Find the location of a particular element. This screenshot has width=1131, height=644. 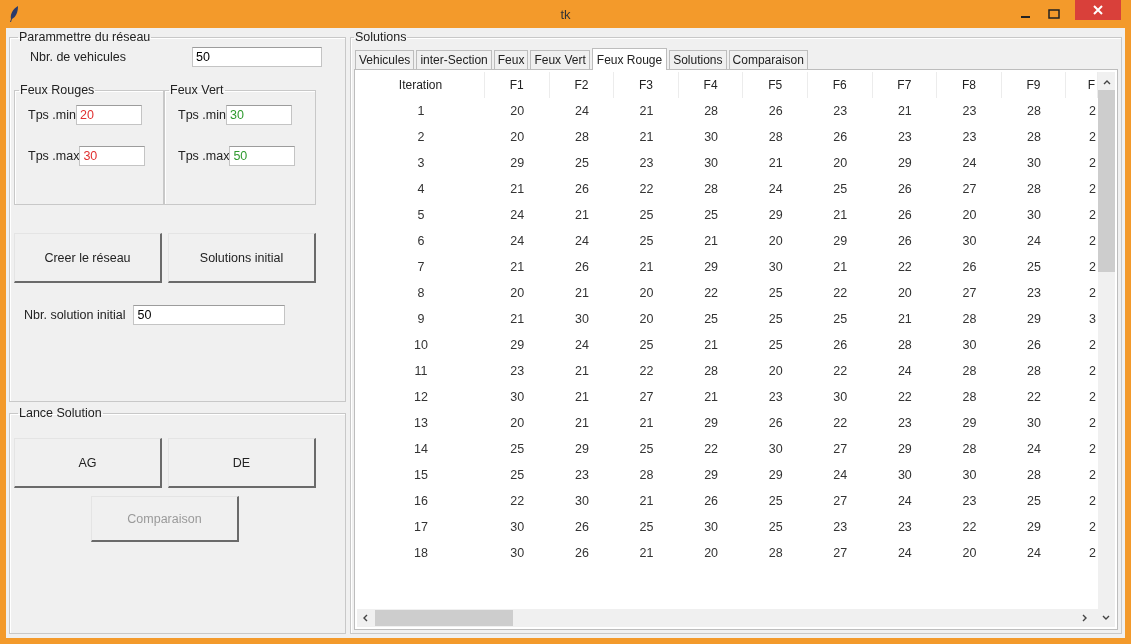

table-cell-text: 6 is located at coordinates (421, 241).